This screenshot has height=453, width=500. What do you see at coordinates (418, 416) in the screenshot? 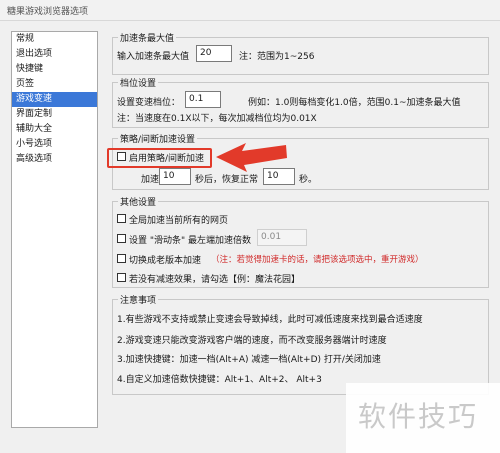
I see `watermark-text: 软件技巧` at bounding box center [418, 416].